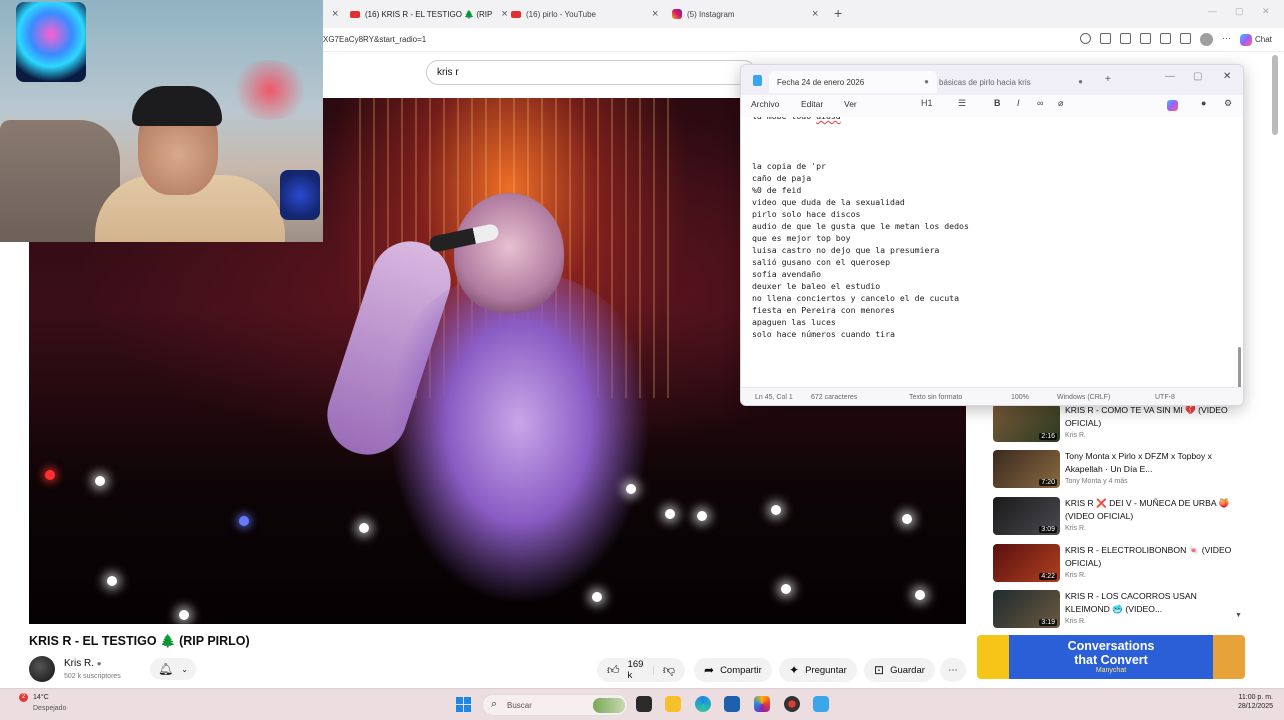 Image resolution: width=1284 pixels, height=720 pixels. I want to click on file-explorer-icon, so click(673, 704).